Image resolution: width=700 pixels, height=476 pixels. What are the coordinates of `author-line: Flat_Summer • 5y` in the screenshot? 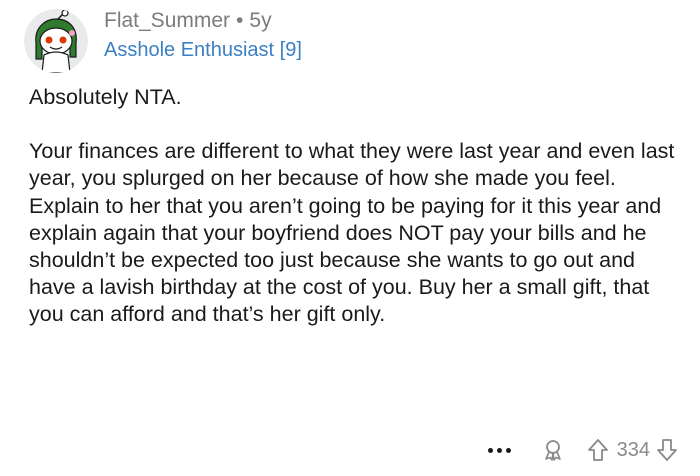 It's located at (203, 21).